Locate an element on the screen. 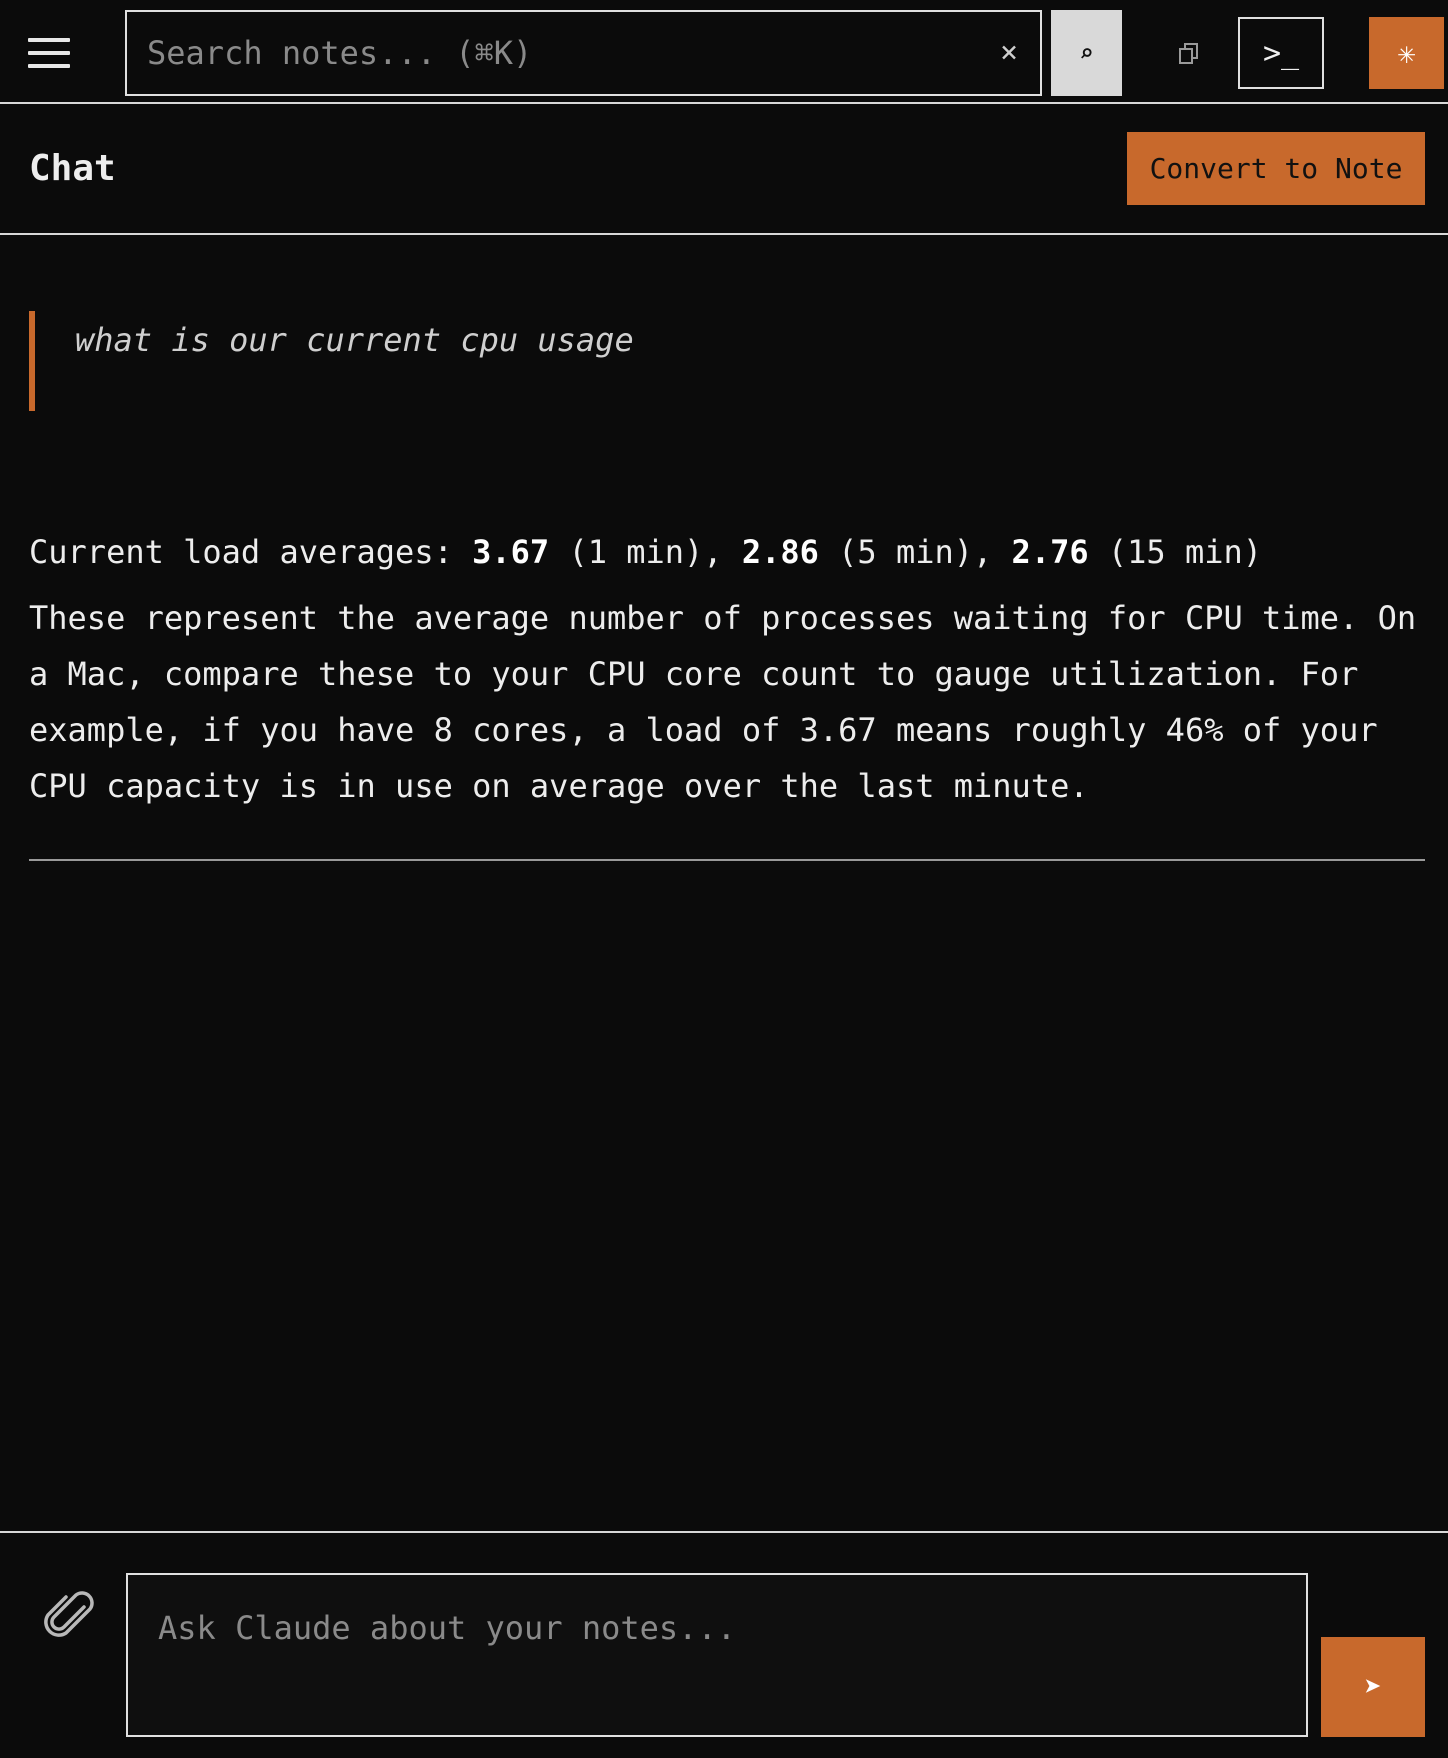  terminal-button: >_ is located at coordinates (1281, 53).